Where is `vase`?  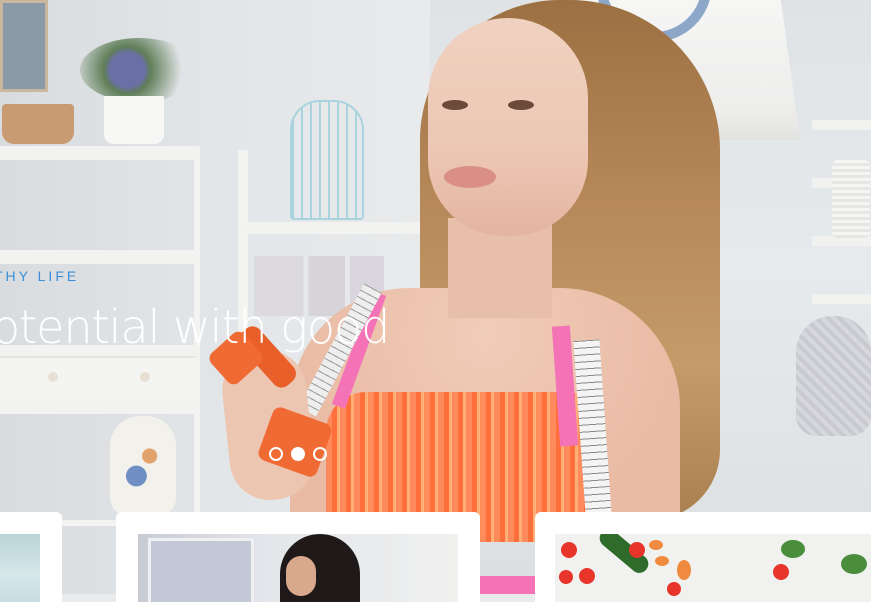 vase is located at coordinates (143, 466).